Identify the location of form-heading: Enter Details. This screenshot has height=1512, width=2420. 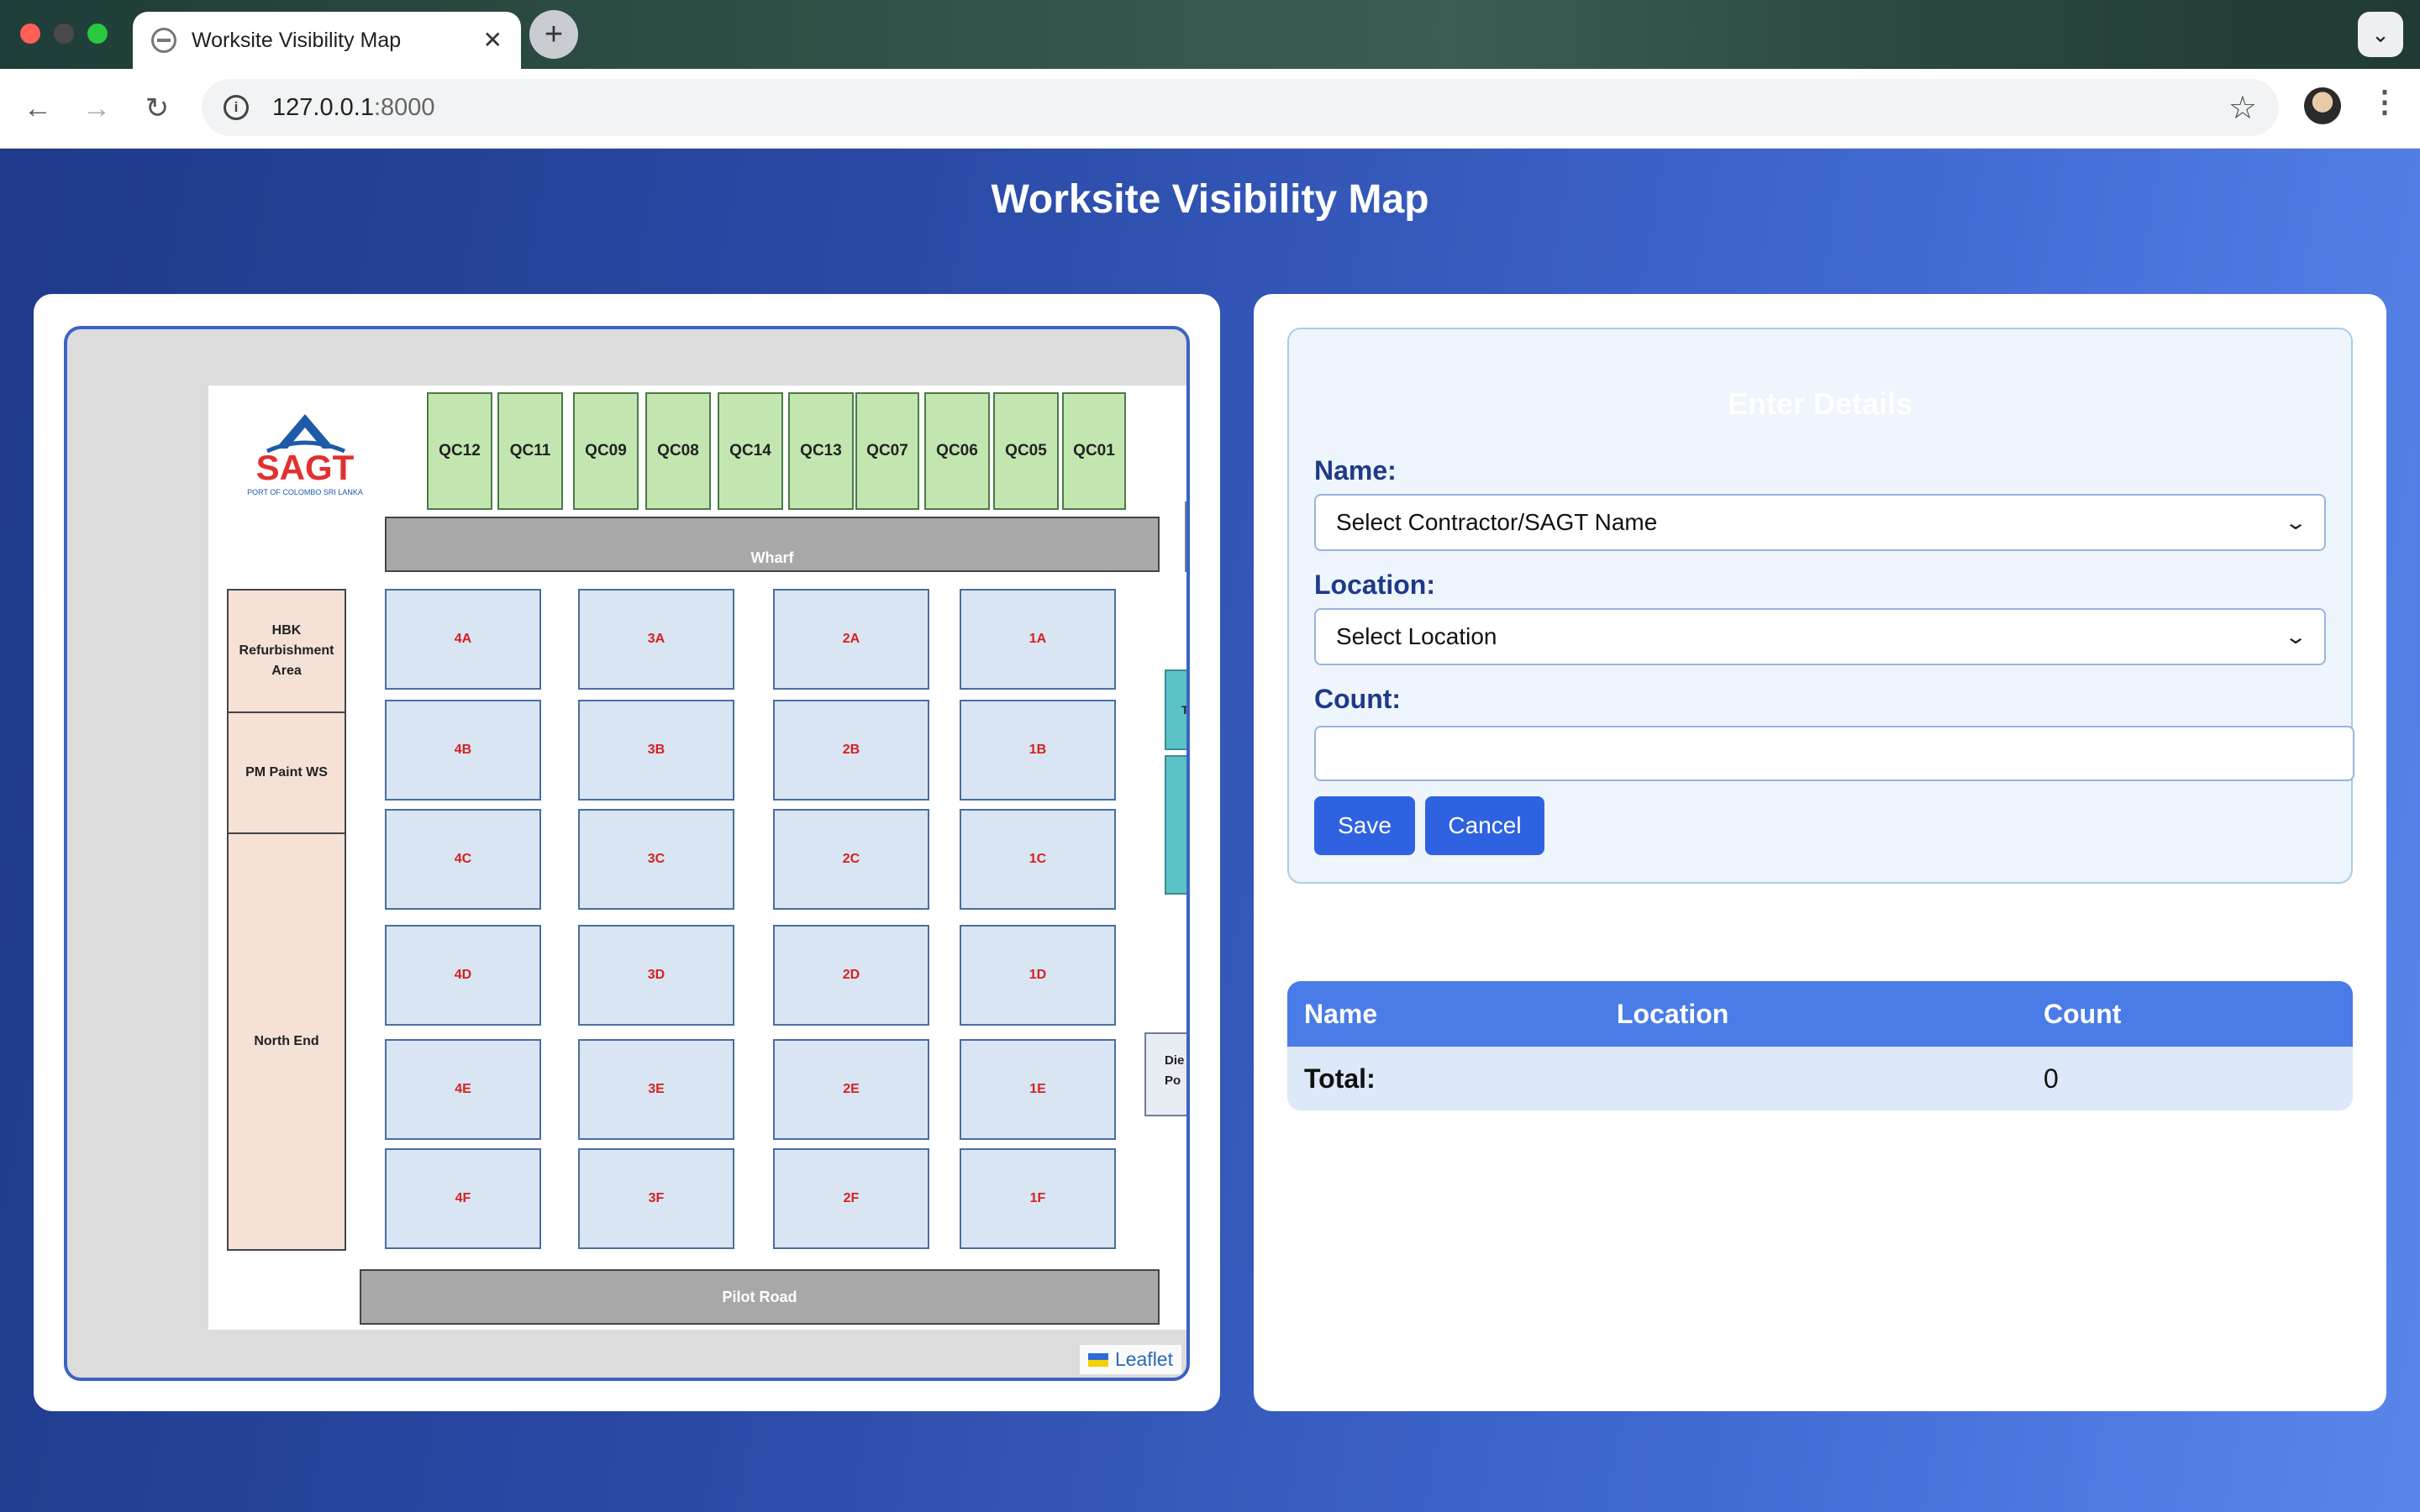
(1820, 403).